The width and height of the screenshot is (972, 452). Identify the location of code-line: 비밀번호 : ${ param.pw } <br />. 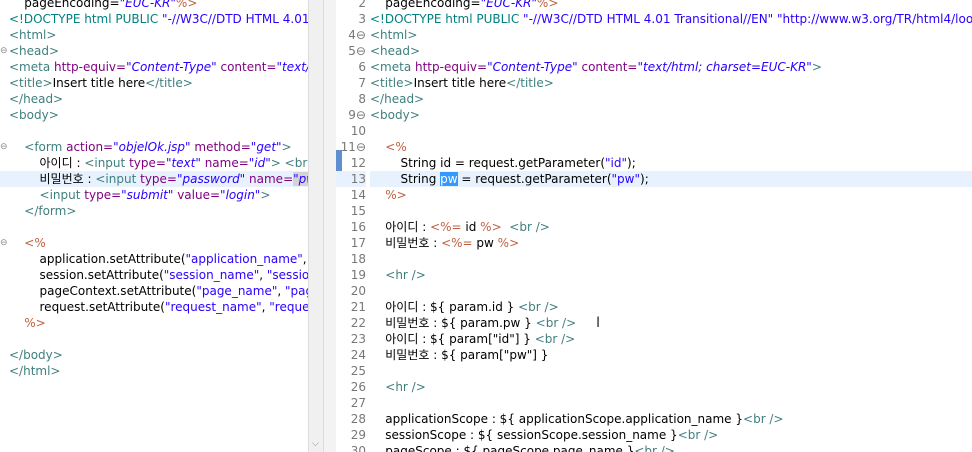
(671, 323).